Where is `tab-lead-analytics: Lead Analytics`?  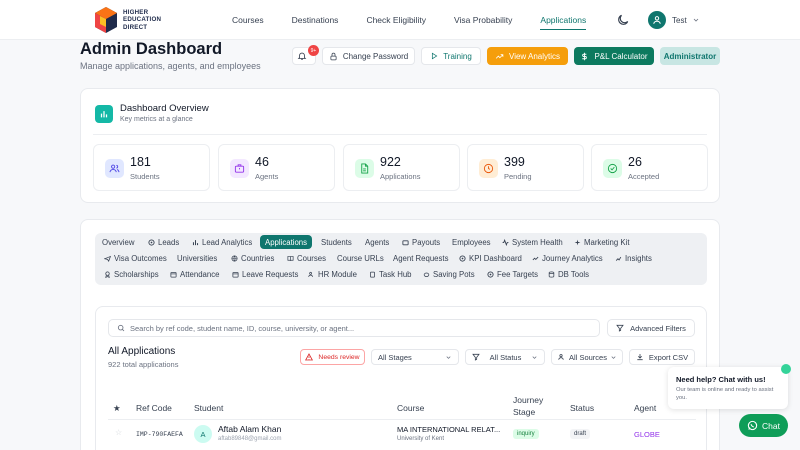
tab-lead-analytics: Lead Analytics is located at coordinates (222, 242).